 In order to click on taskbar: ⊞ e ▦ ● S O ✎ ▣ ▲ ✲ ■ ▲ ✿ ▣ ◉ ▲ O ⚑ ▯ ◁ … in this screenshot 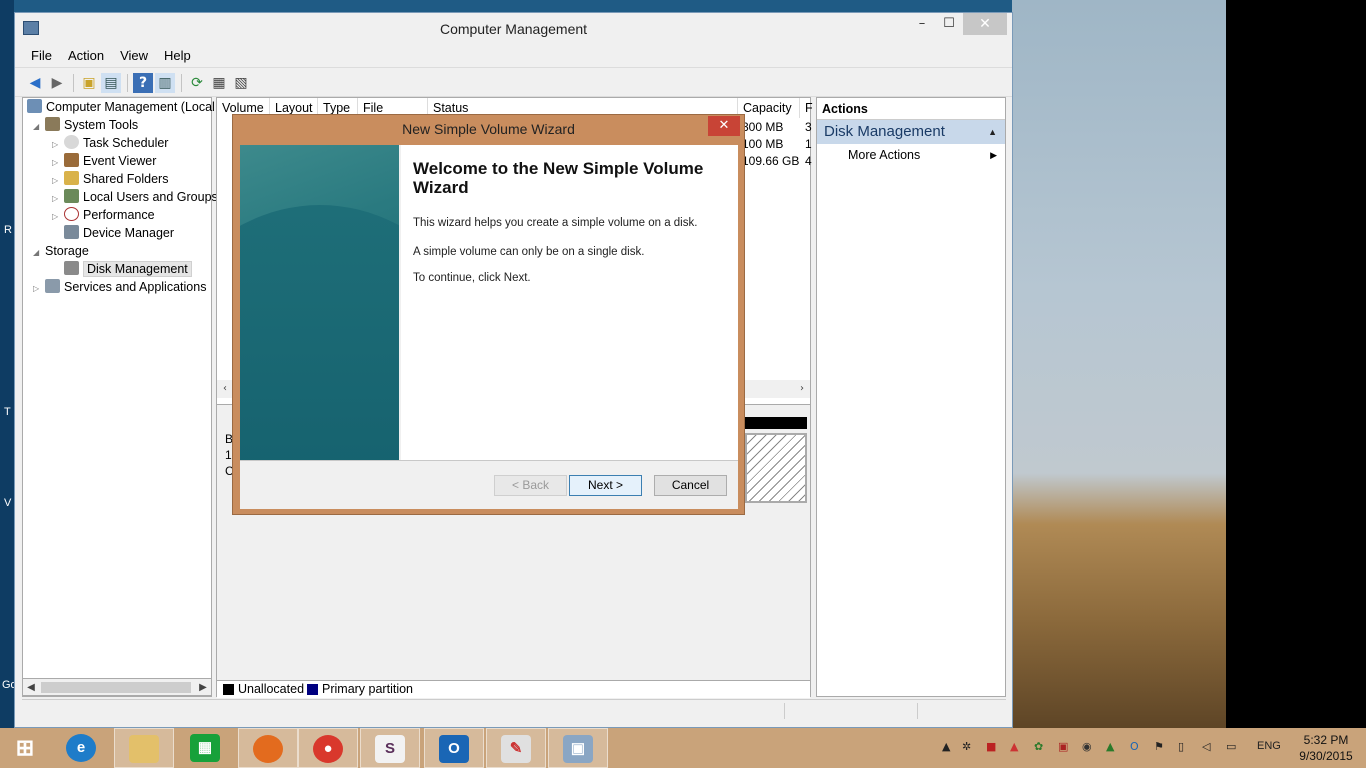, I will do `click(683, 748)`.